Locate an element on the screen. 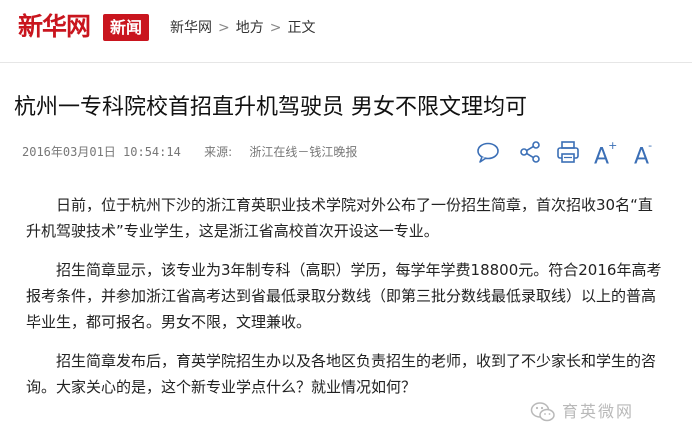  site-logo: 新华网 is located at coordinates (54, 27).